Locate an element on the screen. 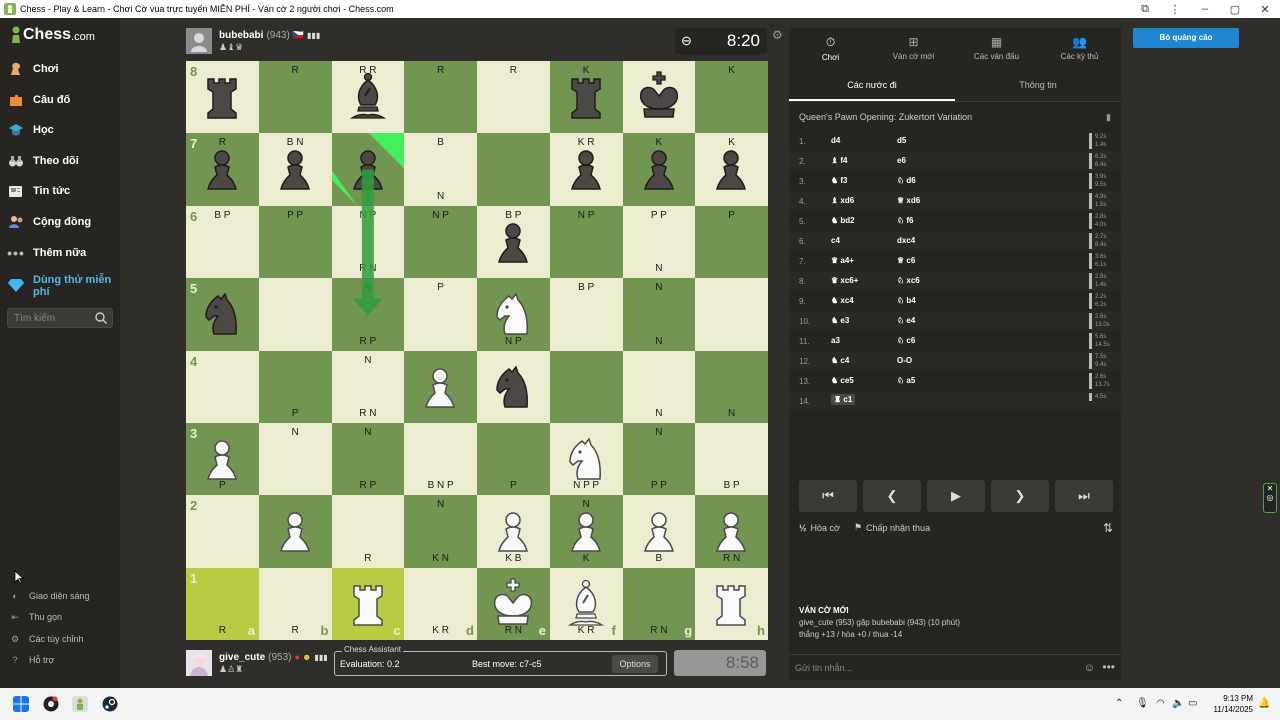 Image resolution: width=1280 pixels, height=720 pixels. white-knight-icon is located at coordinates (513, 314).